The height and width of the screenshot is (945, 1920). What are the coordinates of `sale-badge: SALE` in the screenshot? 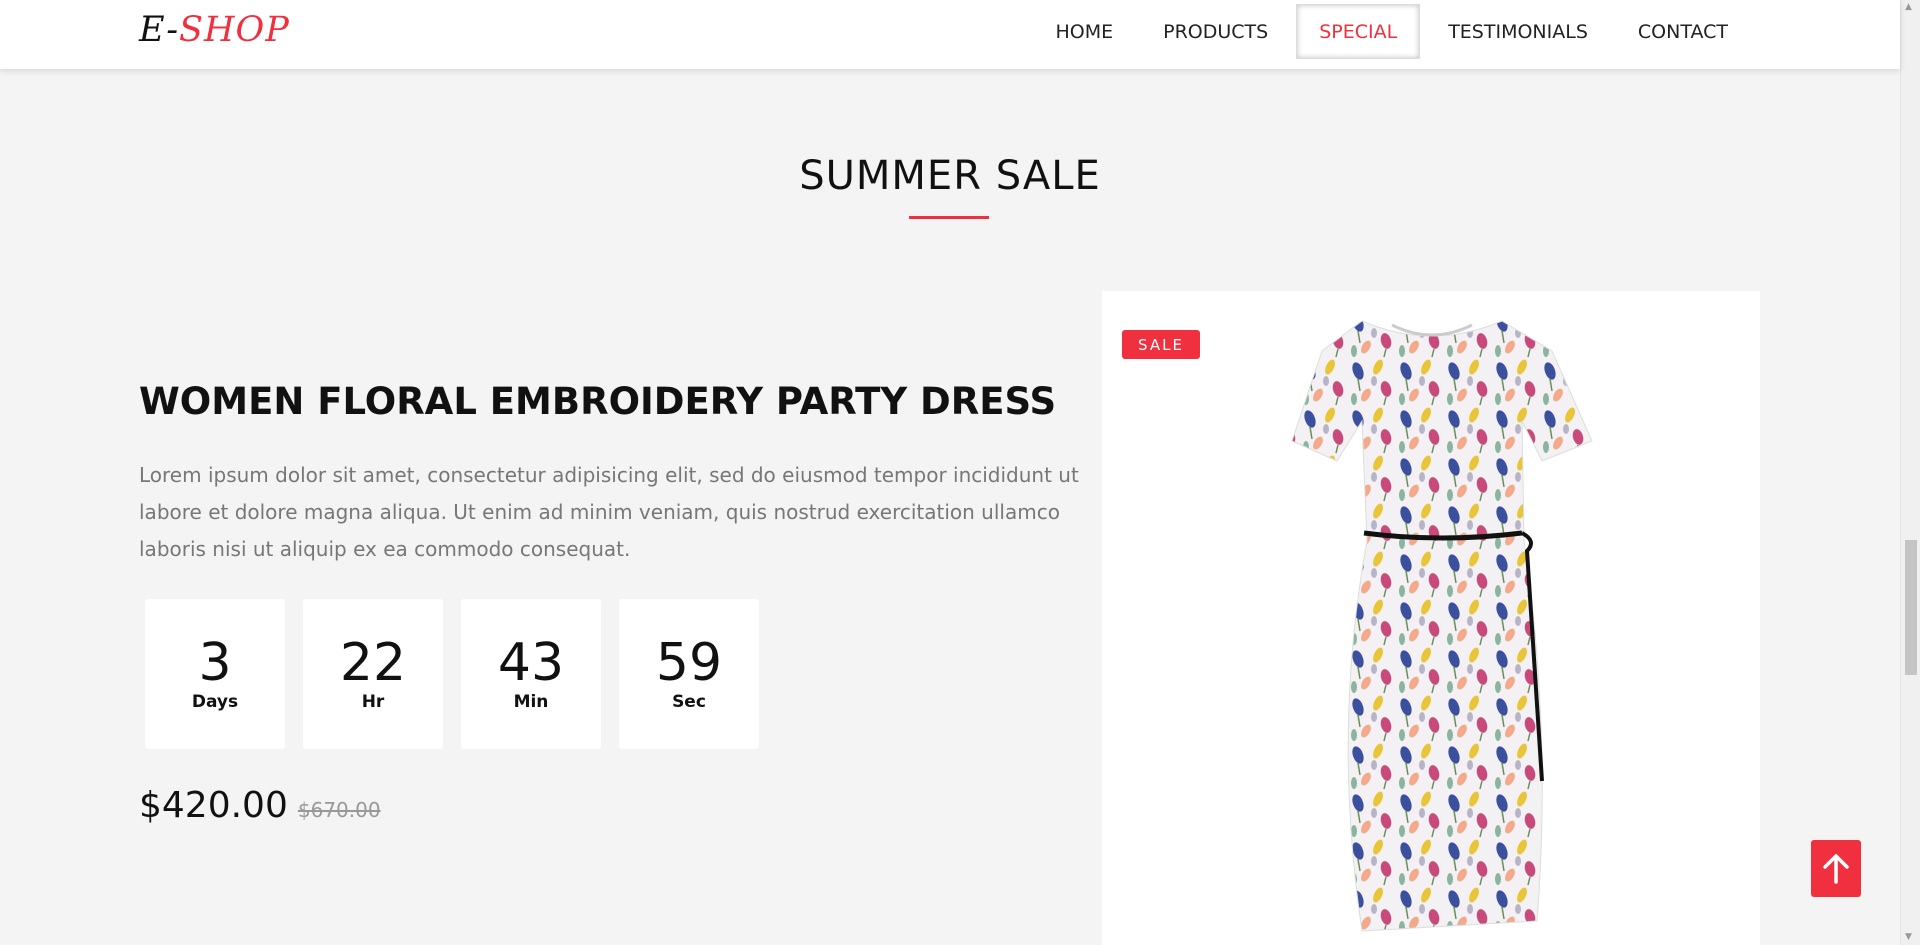 It's located at (1161, 344).